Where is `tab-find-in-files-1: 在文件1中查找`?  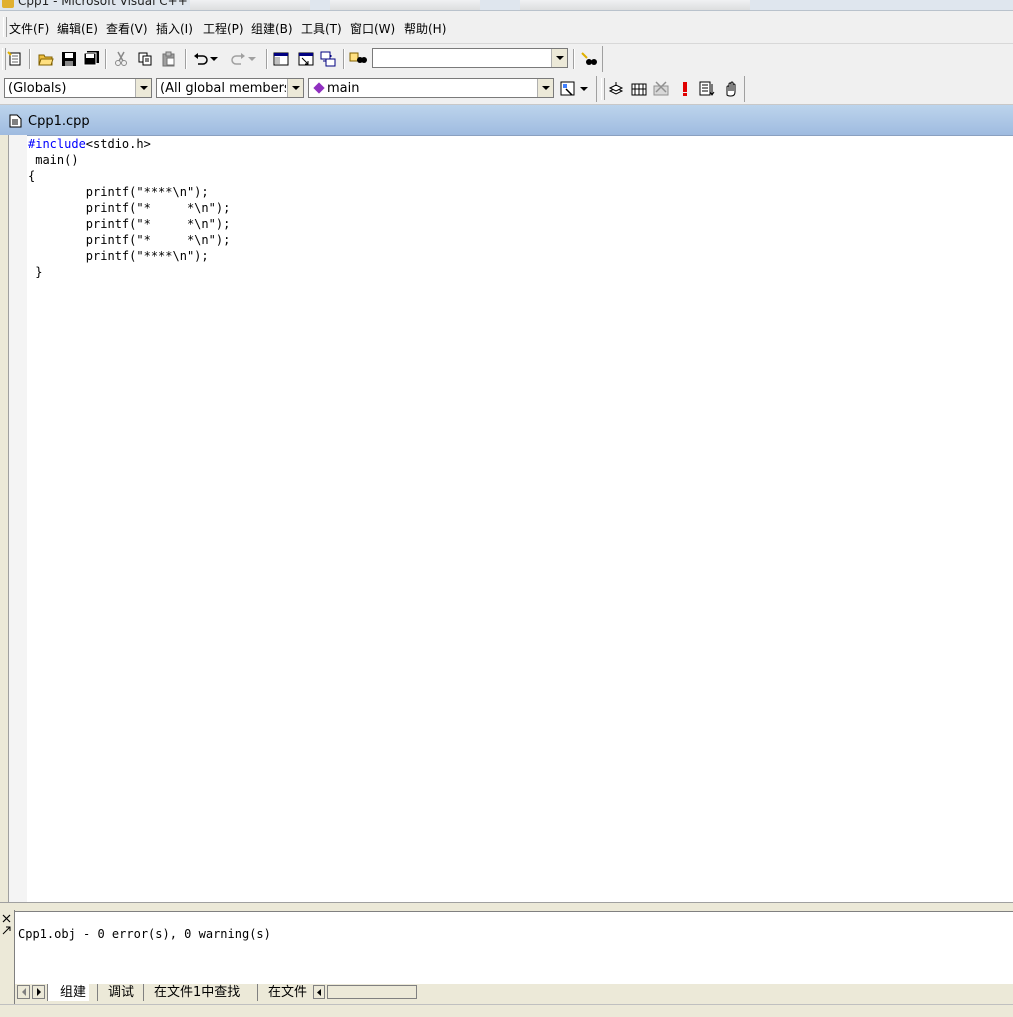 tab-find-in-files-1: 在文件1中查找 is located at coordinates (193, 992).